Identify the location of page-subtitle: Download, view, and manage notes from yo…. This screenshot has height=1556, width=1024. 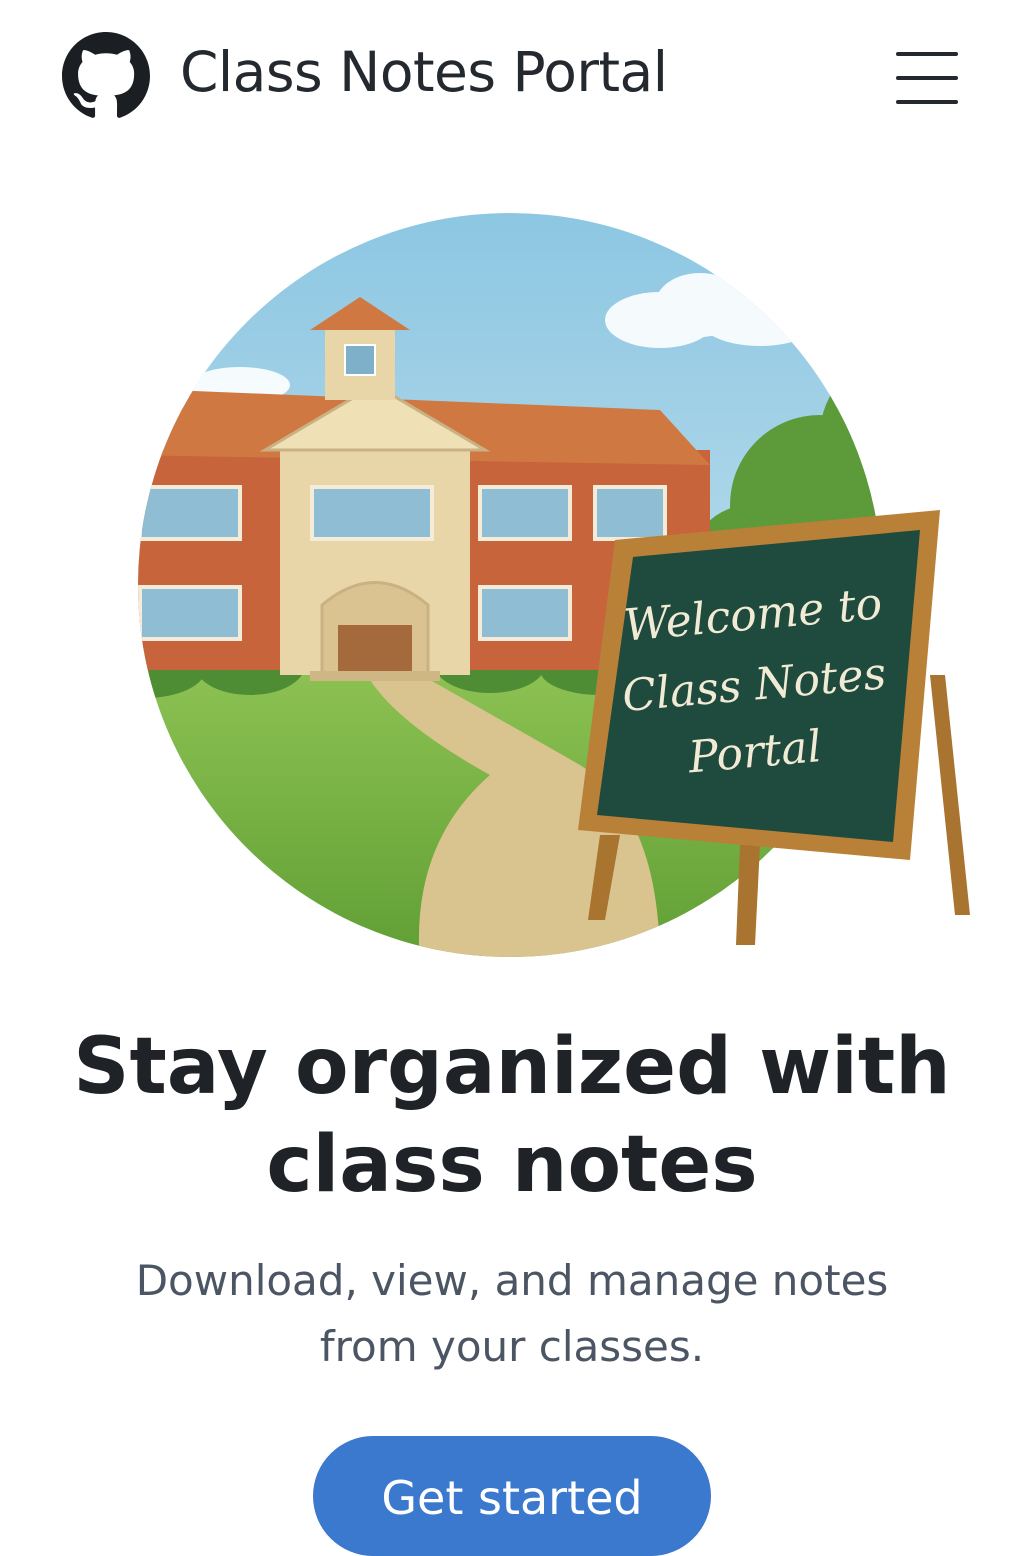
(512, 1314).